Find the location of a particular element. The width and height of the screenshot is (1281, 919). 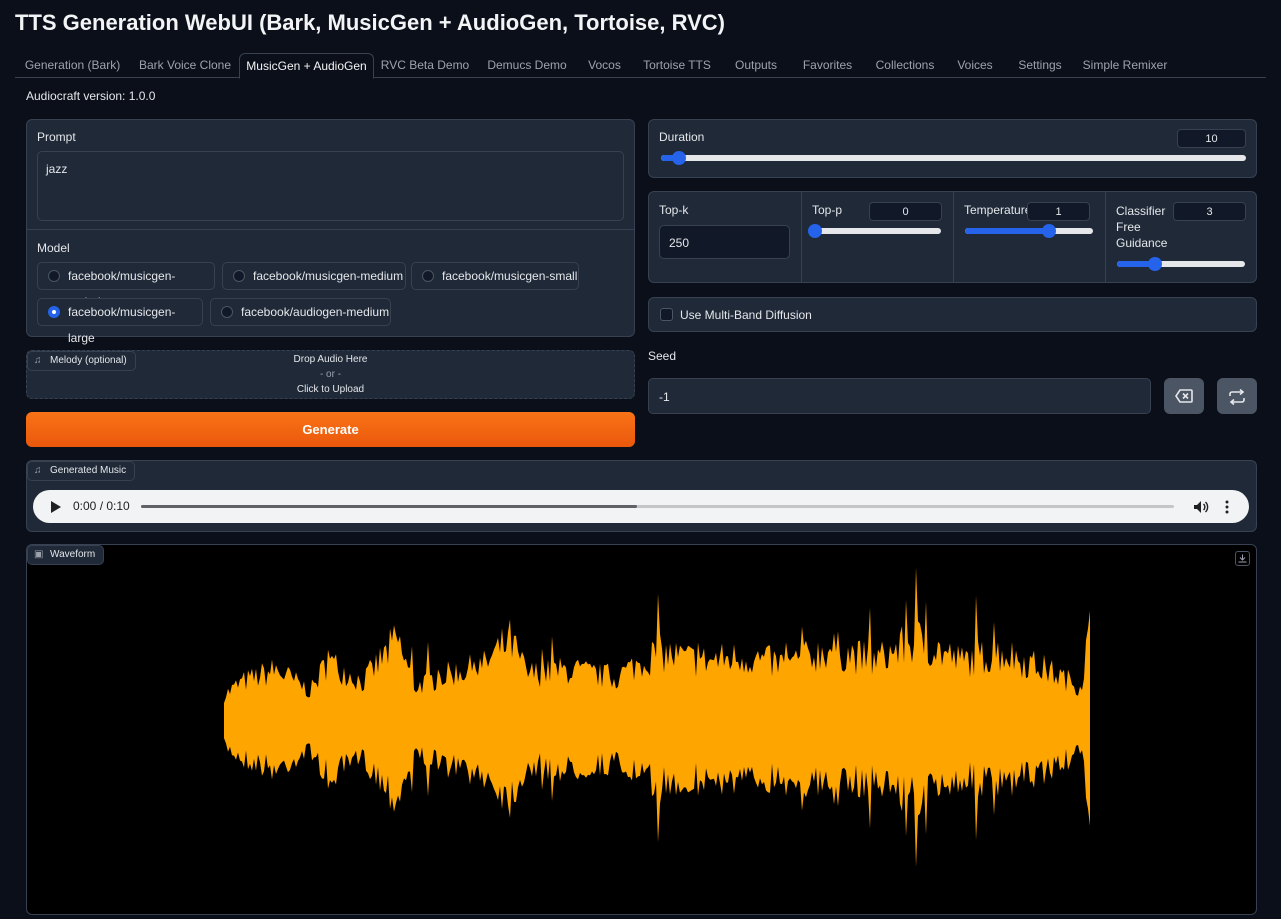

prompt-label: Prompt is located at coordinates (56, 137).